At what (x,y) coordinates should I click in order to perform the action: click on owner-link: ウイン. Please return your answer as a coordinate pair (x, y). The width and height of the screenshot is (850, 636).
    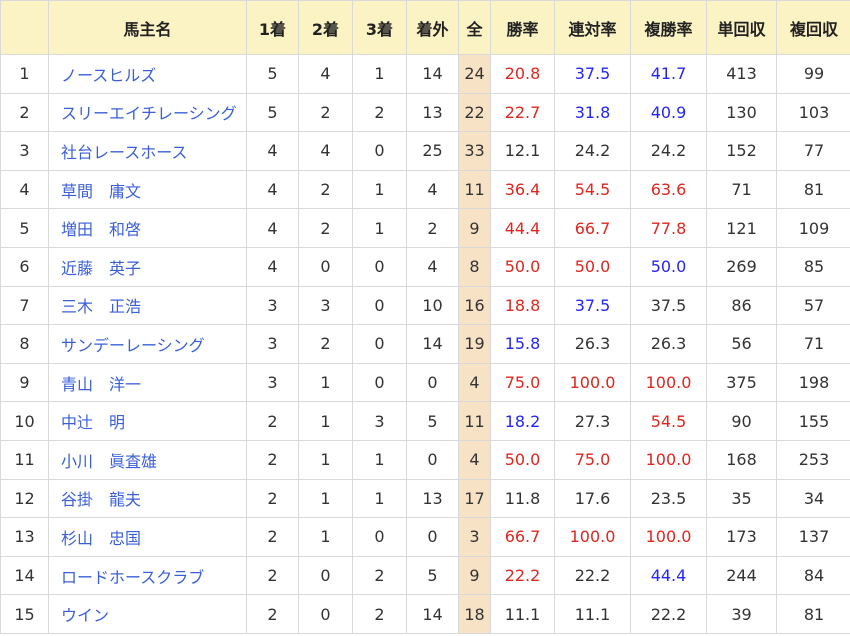
    Looking at the image, I should click on (85, 615).